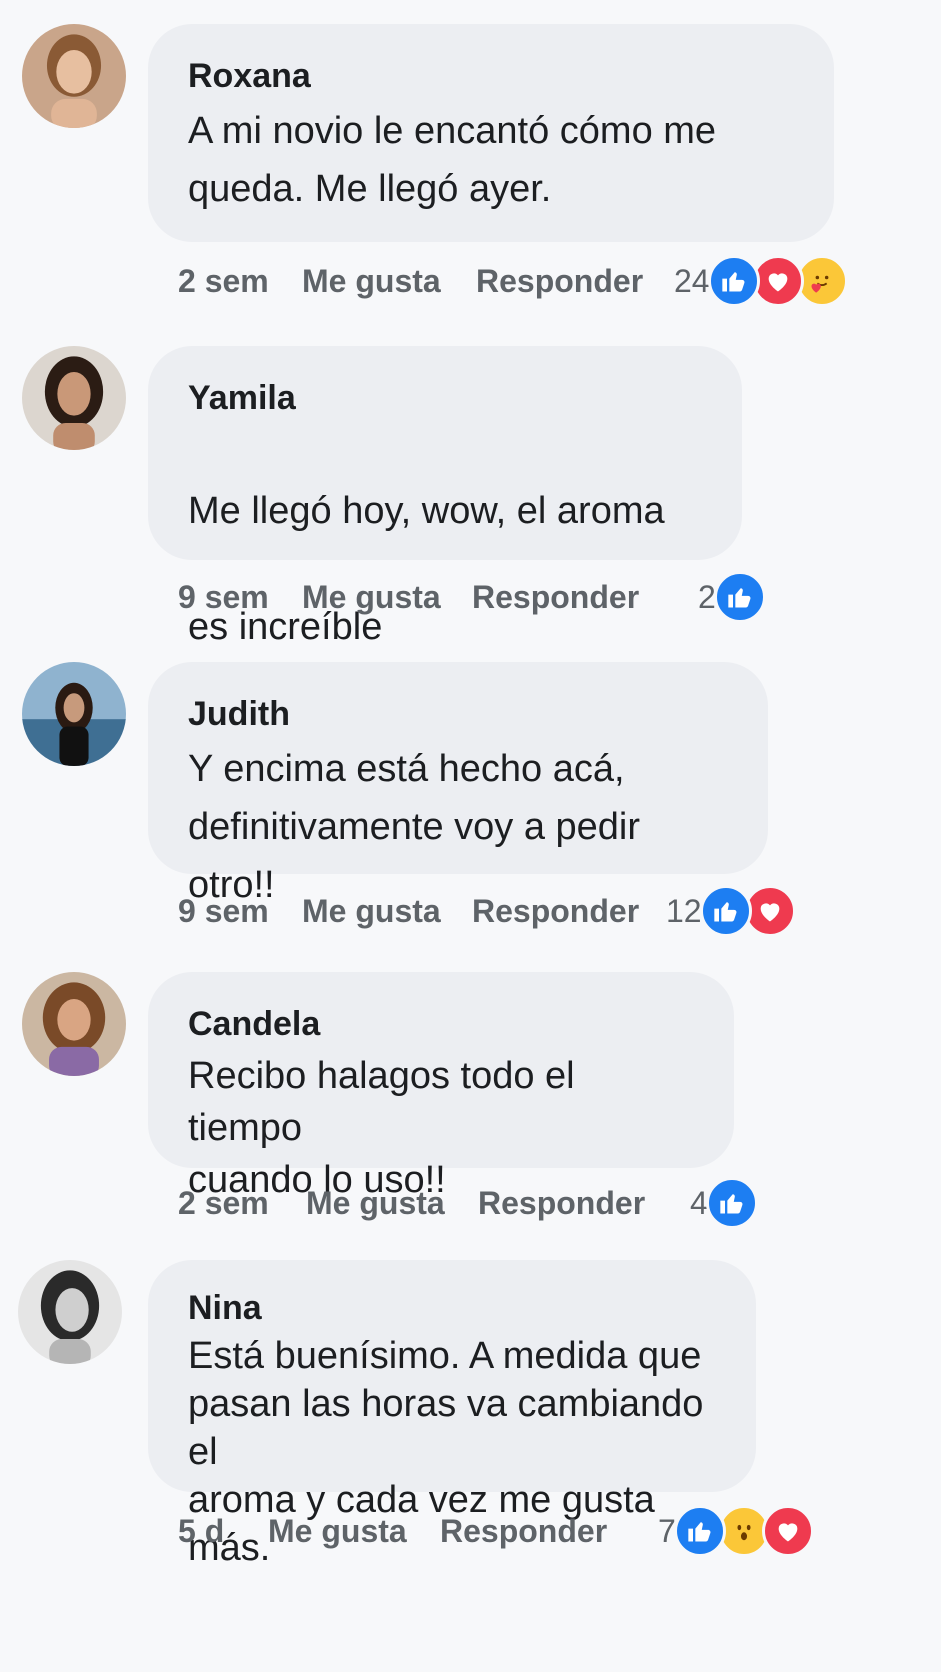  Describe the element at coordinates (445, 398) in the screenshot. I see `comment-author: Yamila` at that location.